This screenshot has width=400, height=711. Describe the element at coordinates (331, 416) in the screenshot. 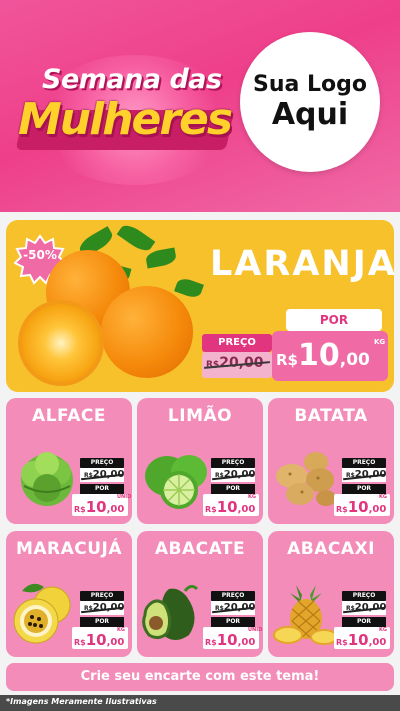

I see `product-name: BATATA` at that location.